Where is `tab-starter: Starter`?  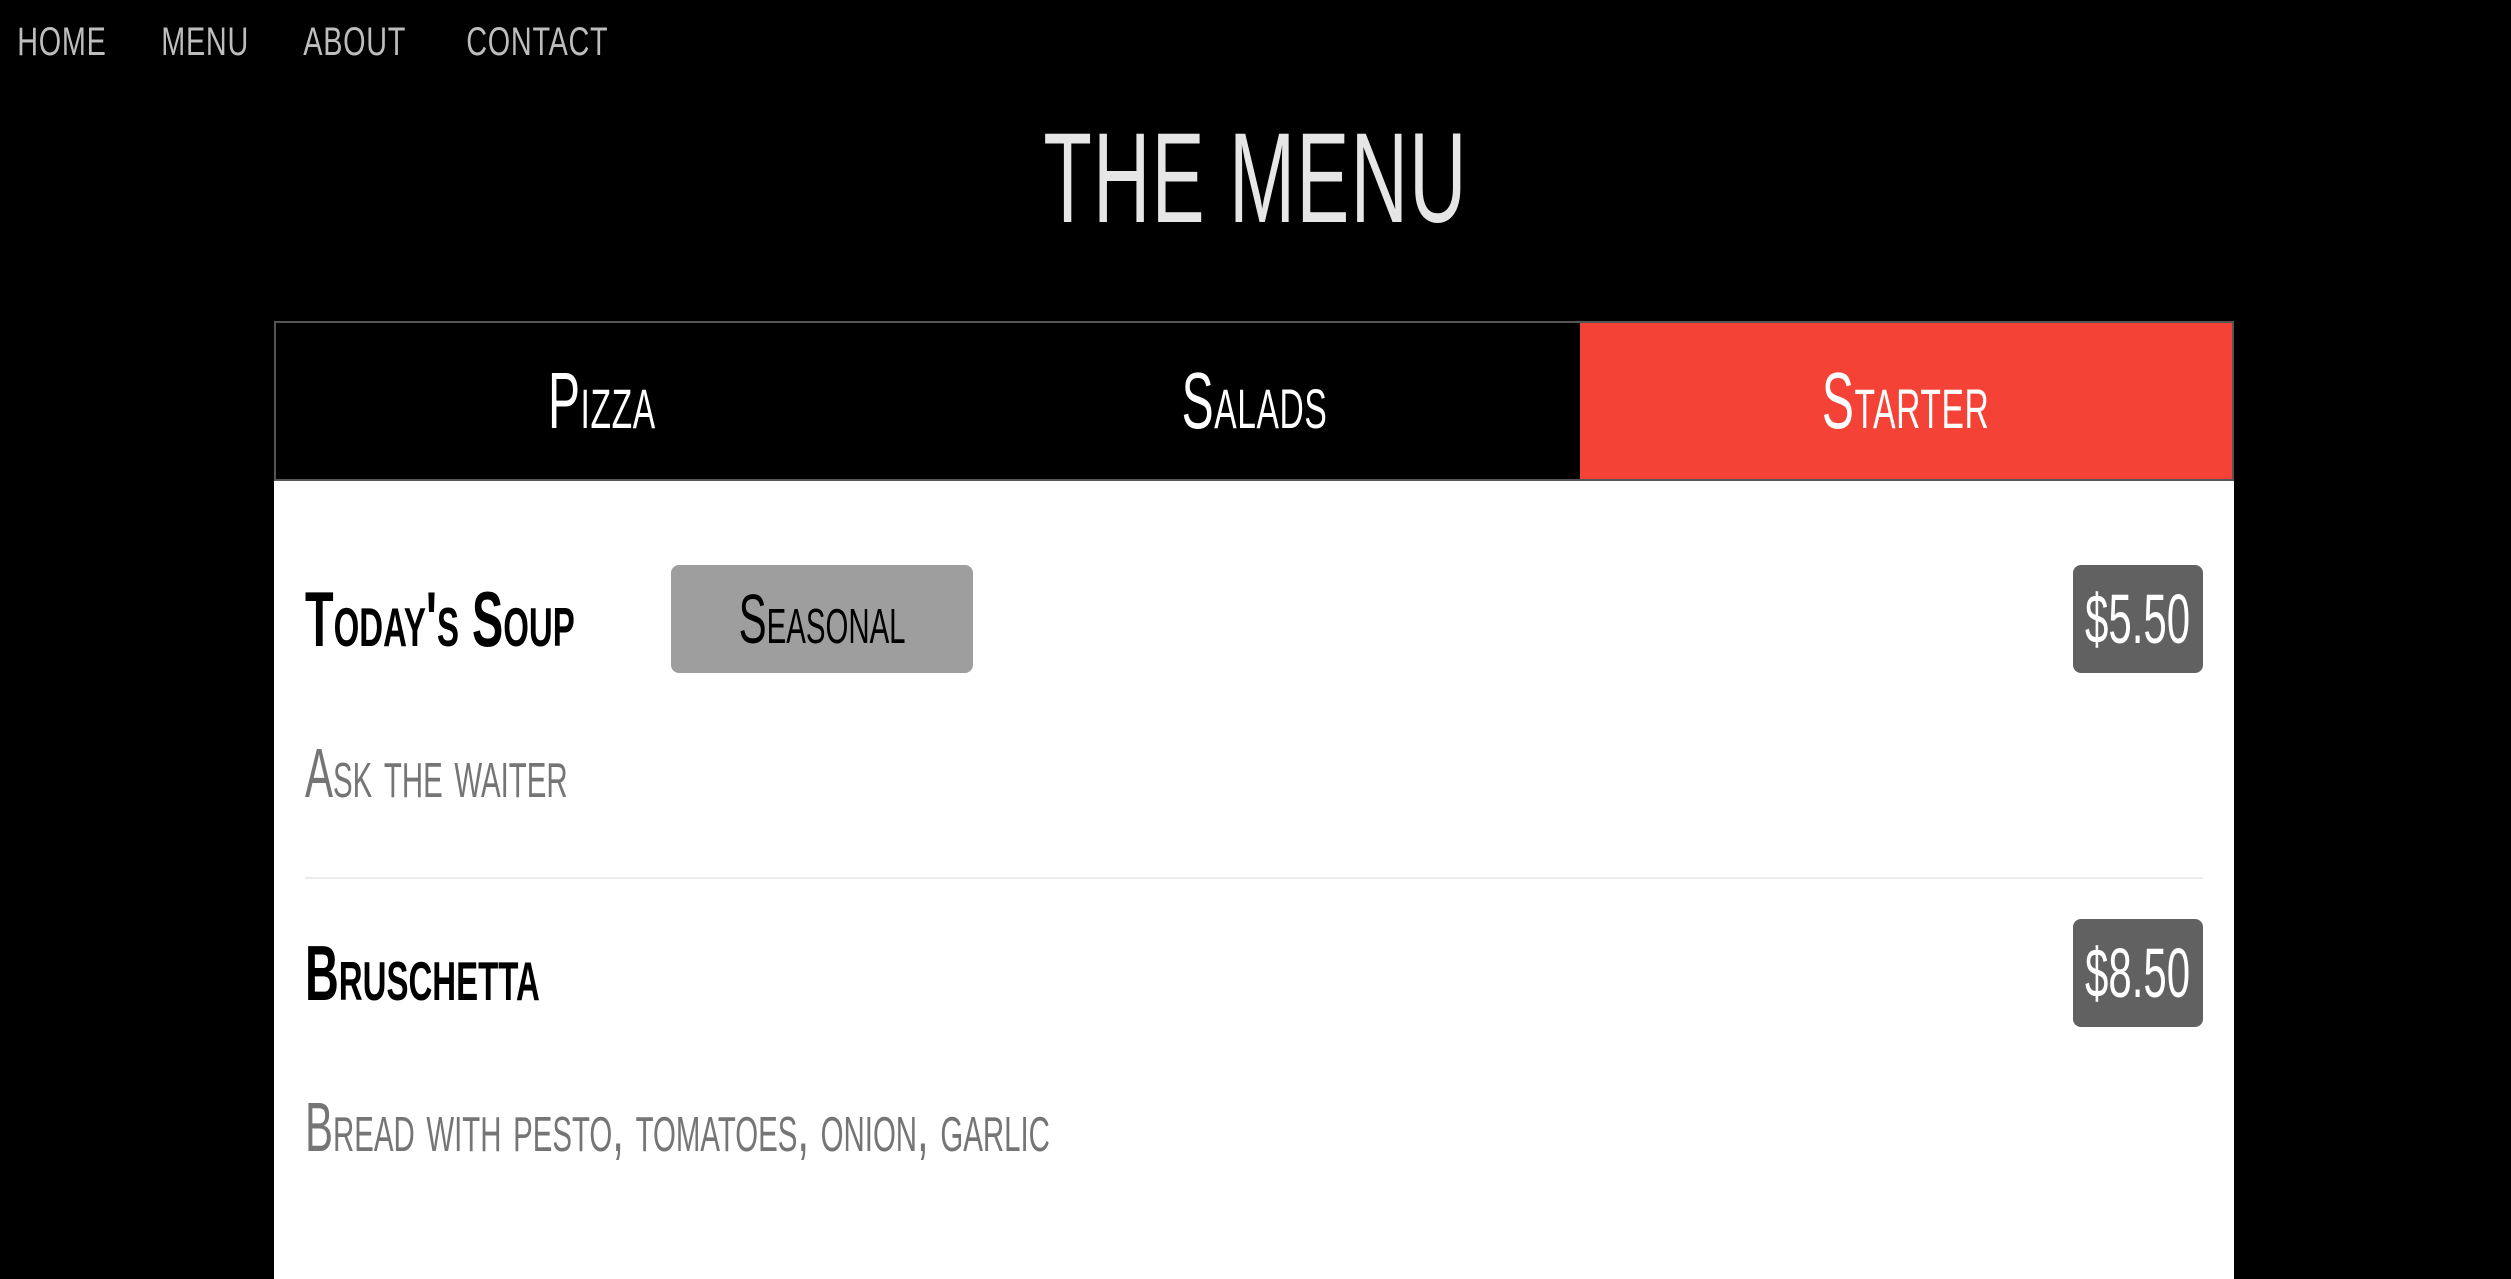 tab-starter: Starter is located at coordinates (1906, 401).